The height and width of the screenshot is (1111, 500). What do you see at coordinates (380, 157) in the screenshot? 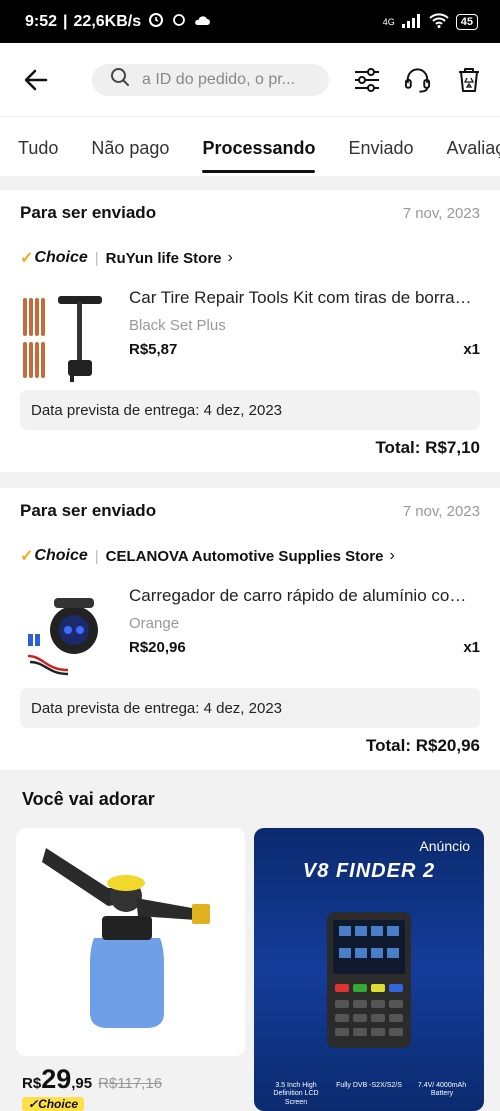
I see `tab-enviado: Enviado` at bounding box center [380, 157].